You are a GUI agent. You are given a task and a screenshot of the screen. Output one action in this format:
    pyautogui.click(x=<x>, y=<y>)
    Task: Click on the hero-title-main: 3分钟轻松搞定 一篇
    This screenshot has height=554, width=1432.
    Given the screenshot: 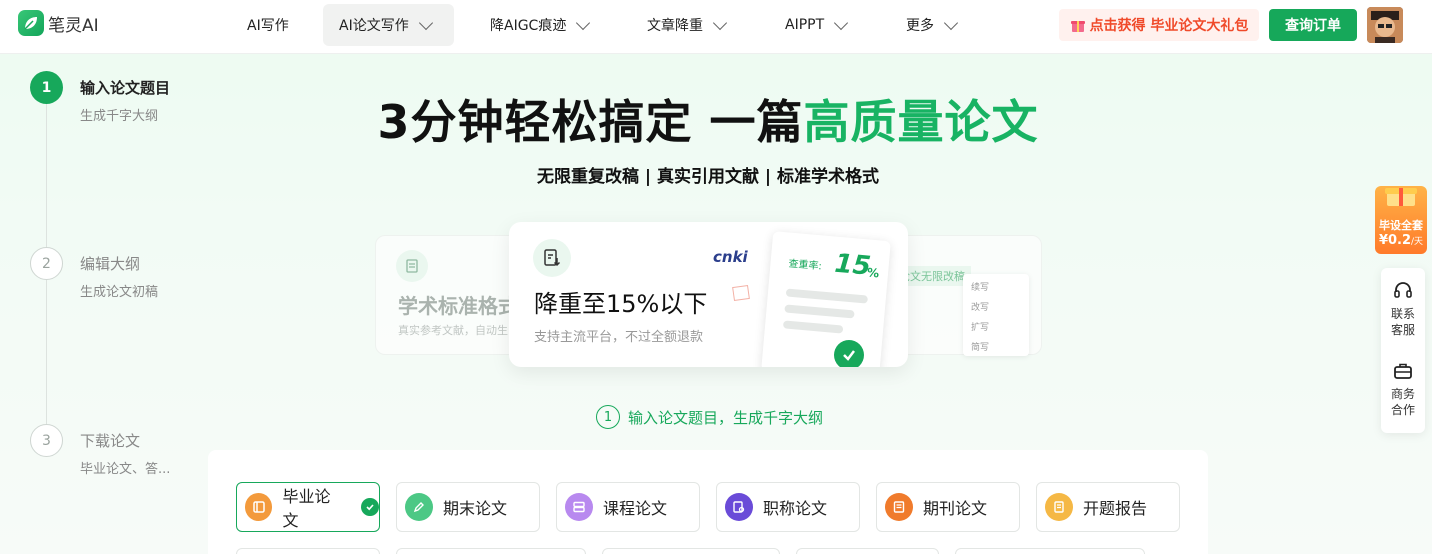 What is the action you would take?
    pyautogui.click(x=590, y=122)
    